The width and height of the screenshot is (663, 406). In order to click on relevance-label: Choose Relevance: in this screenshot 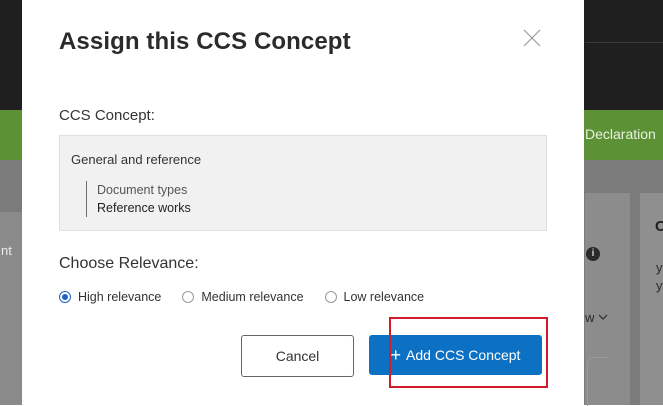, I will do `click(129, 263)`.